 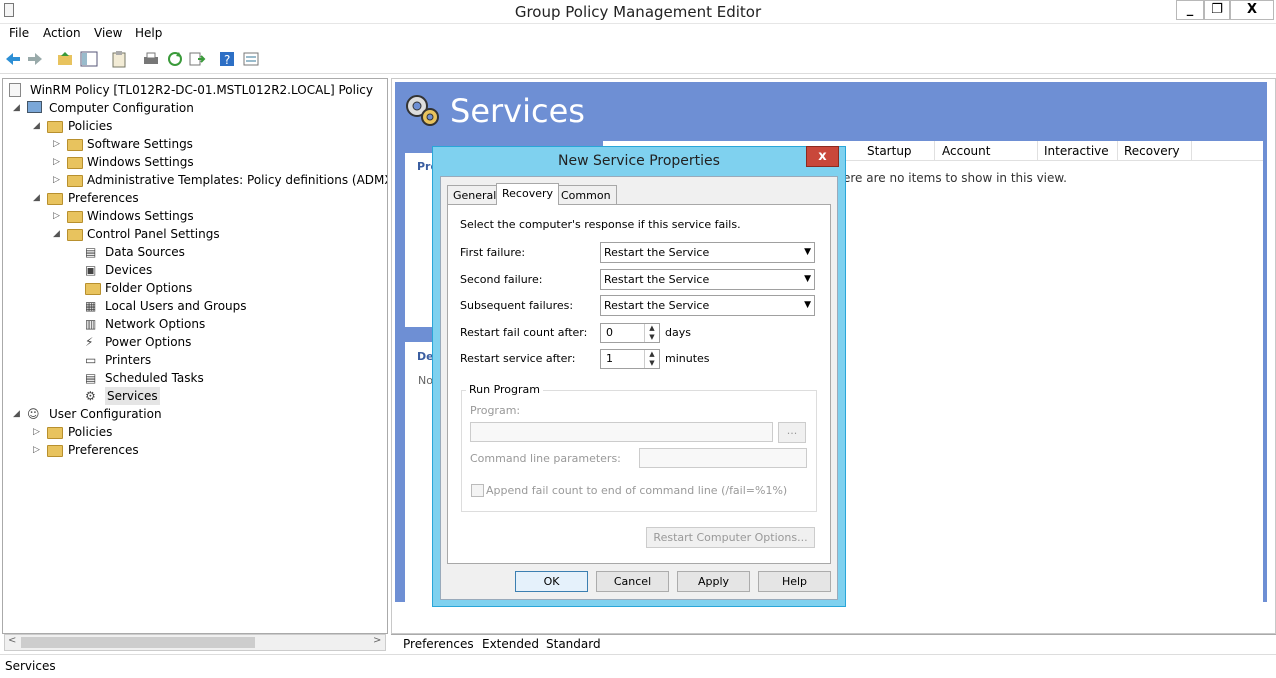 What do you see at coordinates (1155, 151) in the screenshot?
I see `column-recovery: Recovery` at bounding box center [1155, 151].